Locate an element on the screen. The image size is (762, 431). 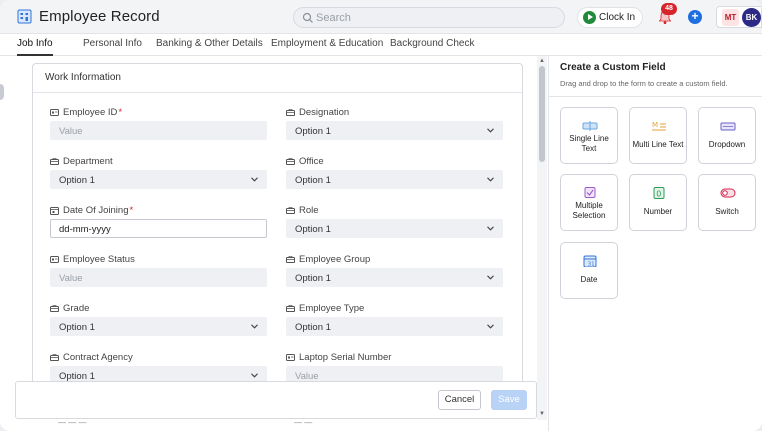
tab-background-check: Background Check is located at coordinates (432, 43).